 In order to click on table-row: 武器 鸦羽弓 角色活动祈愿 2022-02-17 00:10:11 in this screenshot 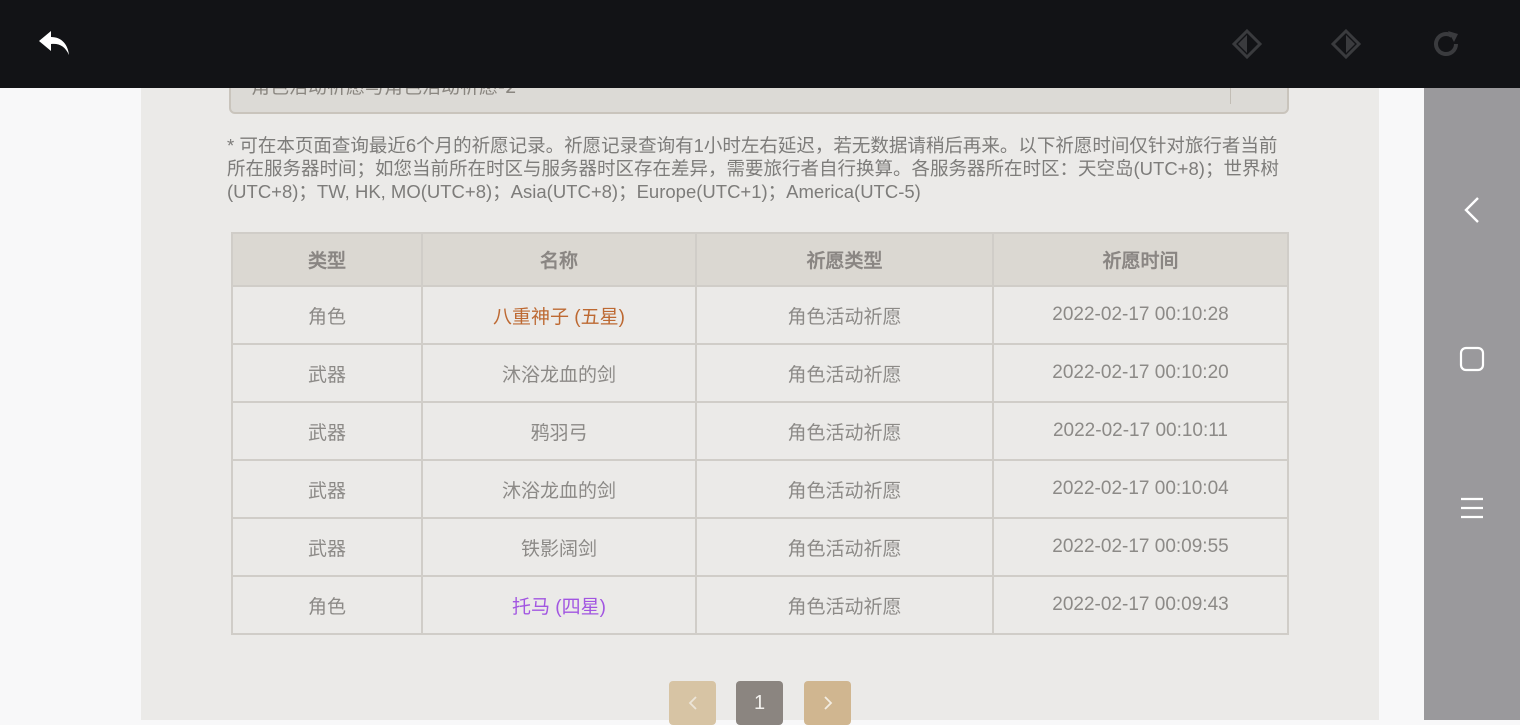, I will do `click(760, 431)`.